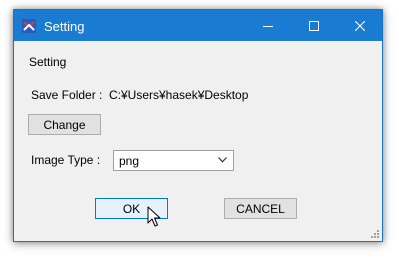 This screenshot has width=399, height=258. Describe the element at coordinates (374, 233) in the screenshot. I see `resize-grip-icon` at that location.